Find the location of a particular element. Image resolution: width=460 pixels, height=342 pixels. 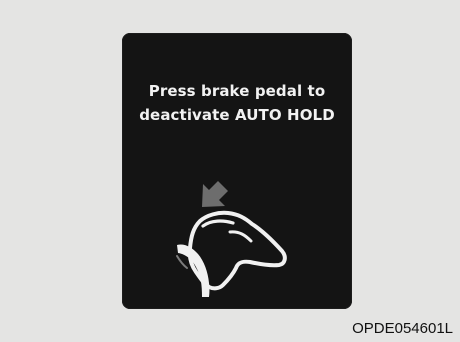

message-line-1: Press brake pedal to is located at coordinates (237, 91).